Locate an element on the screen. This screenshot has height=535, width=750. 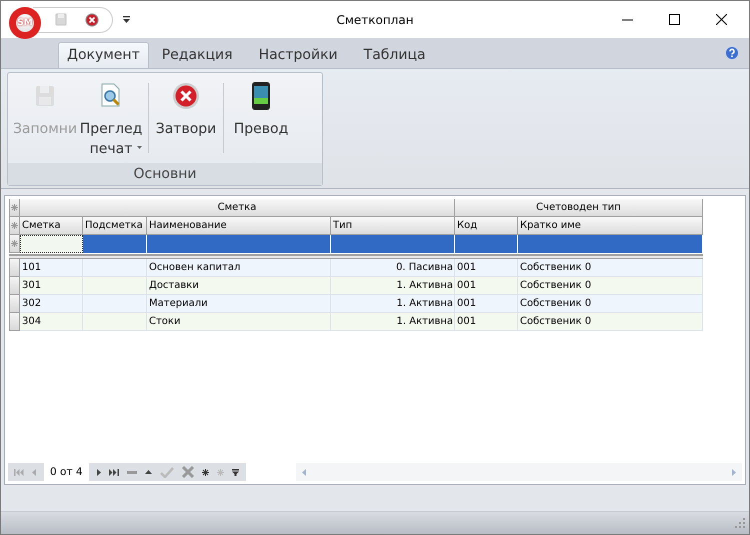
new-row-cell is located at coordinates (51, 244).